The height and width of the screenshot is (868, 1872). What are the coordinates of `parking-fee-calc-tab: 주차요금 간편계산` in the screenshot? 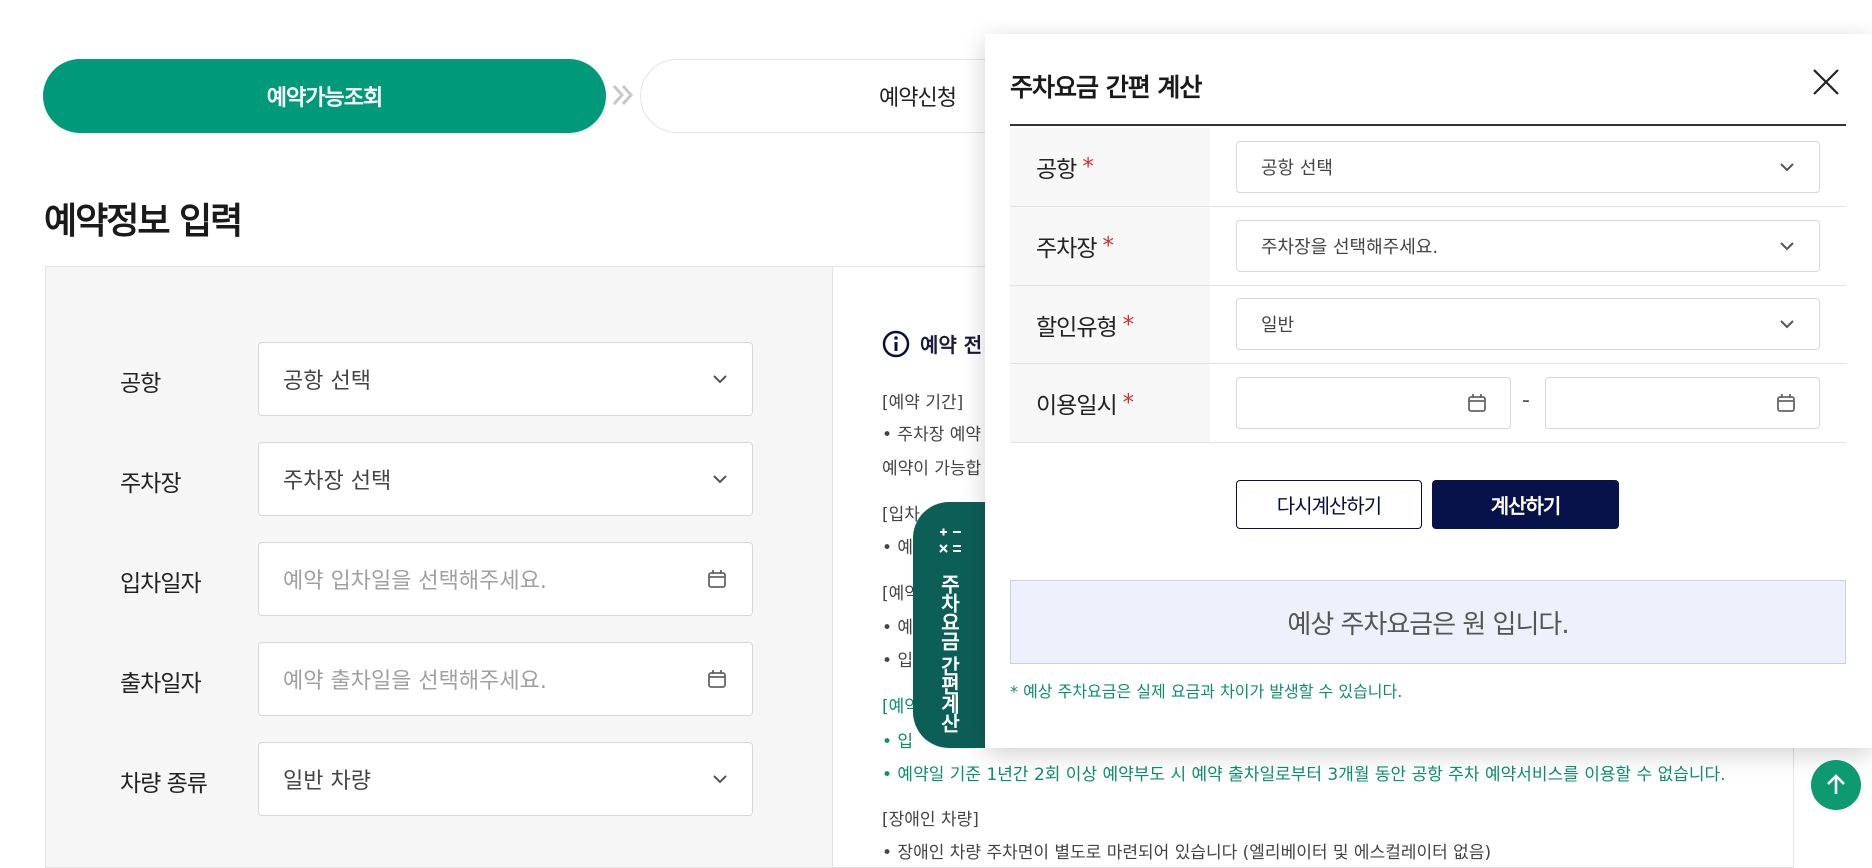 It's located at (949, 625).